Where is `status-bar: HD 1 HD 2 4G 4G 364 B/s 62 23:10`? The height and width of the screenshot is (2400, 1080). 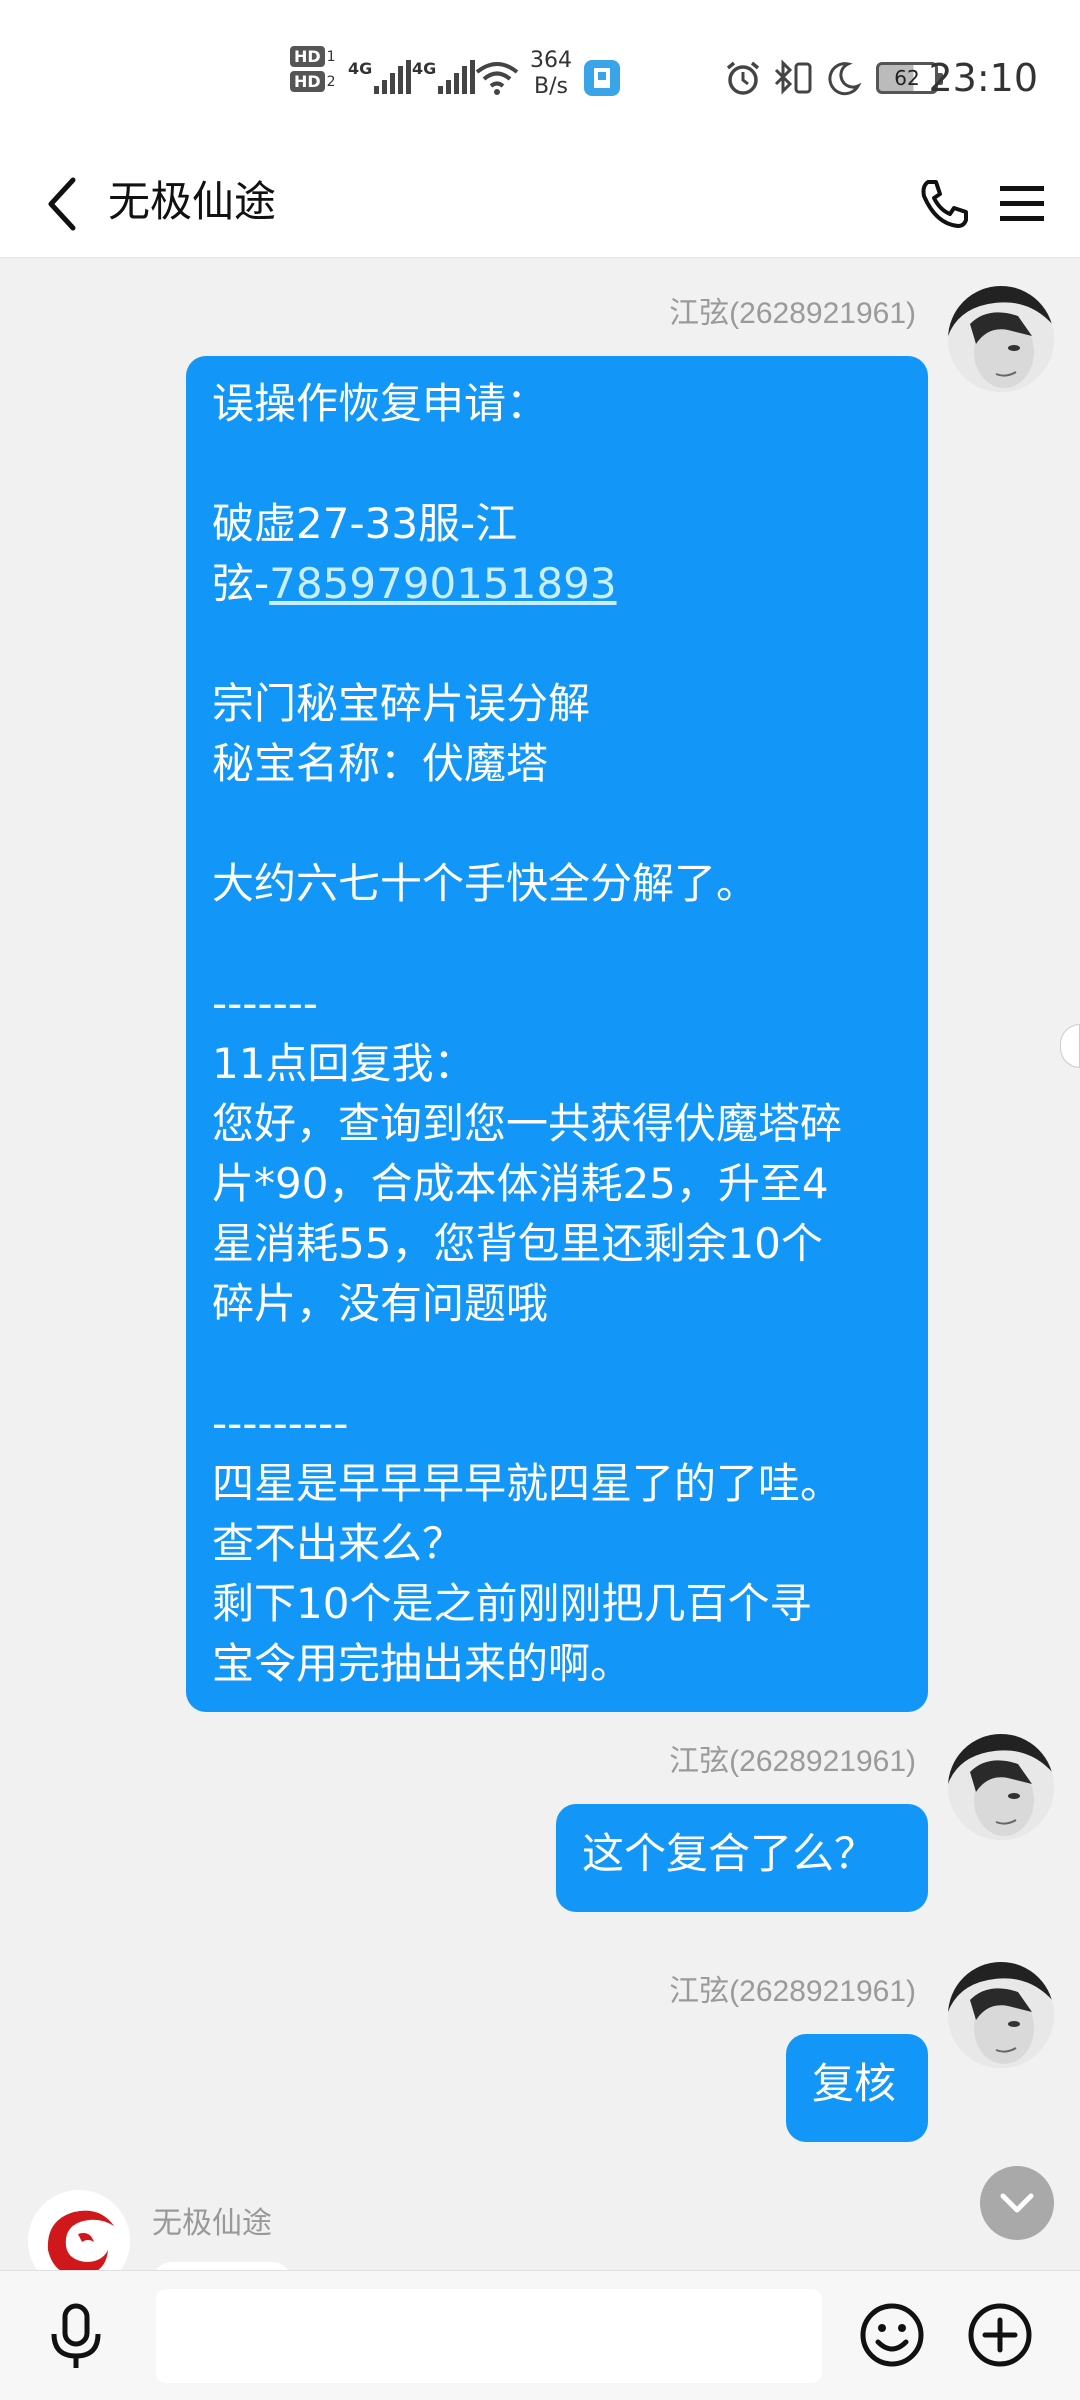
status-bar: HD 1 HD 2 4G 4G 364 B/s 62 23:10 is located at coordinates (540, 75).